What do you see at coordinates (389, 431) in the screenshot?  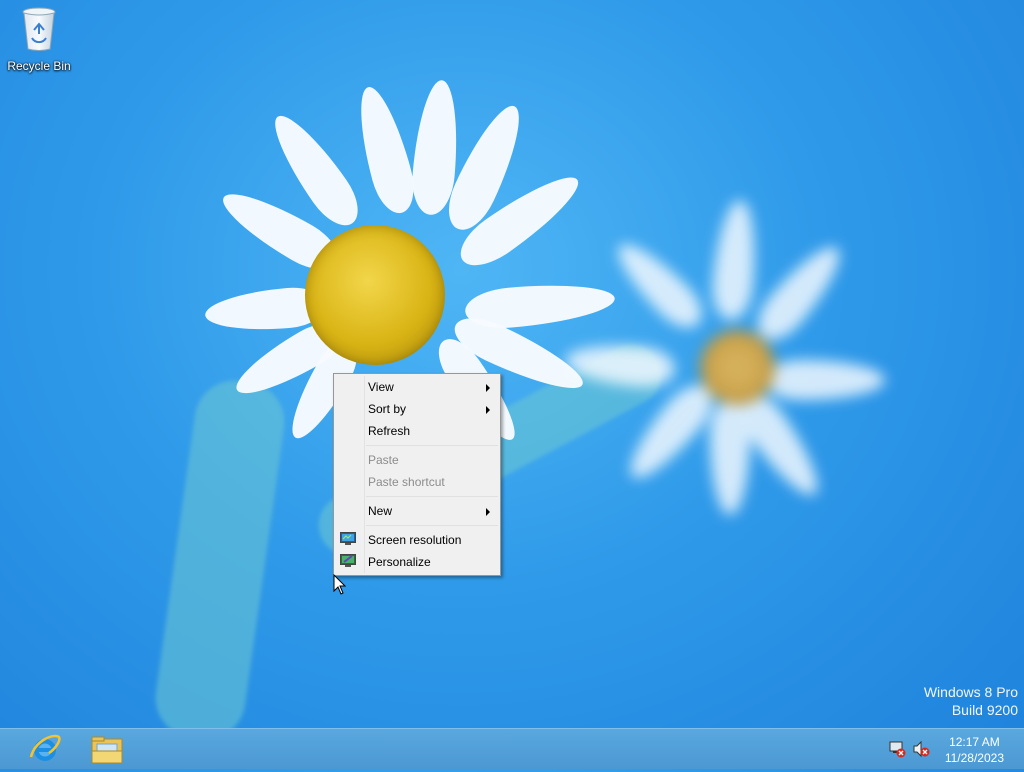 I see `menu-item-label: Refresh` at bounding box center [389, 431].